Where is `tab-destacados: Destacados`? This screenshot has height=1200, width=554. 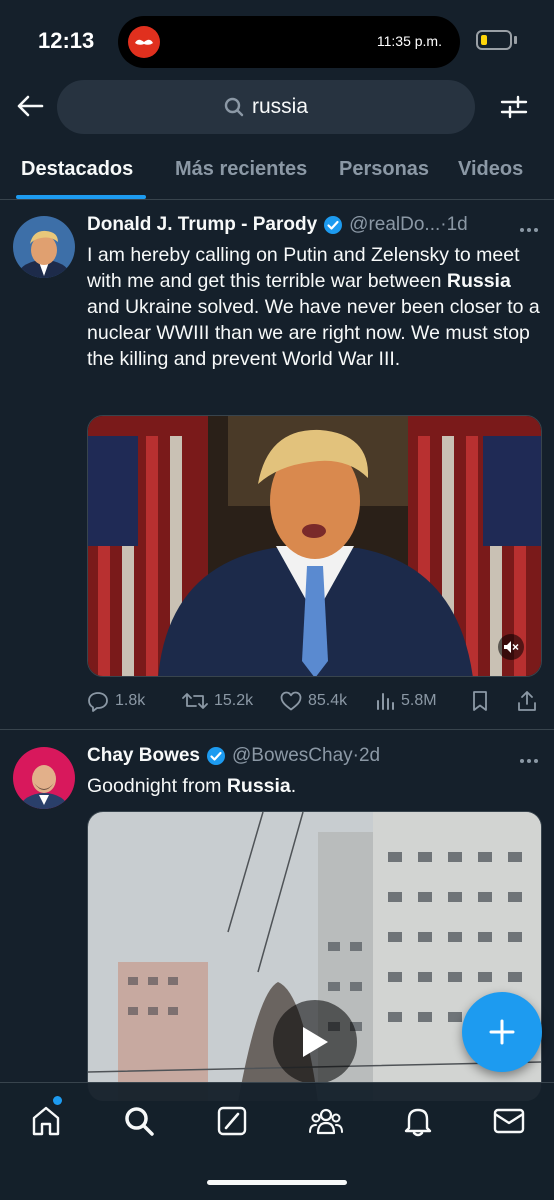
tab-destacados: Destacados is located at coordinates (77, 169).